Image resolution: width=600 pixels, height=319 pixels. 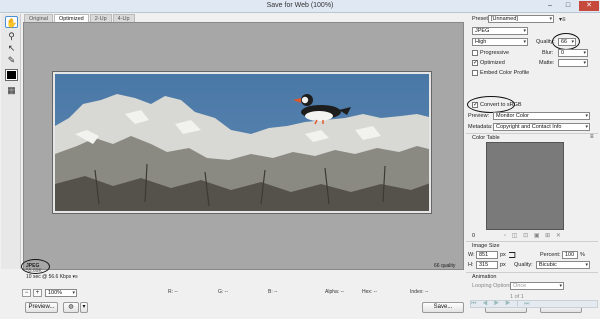 I want to click on zoom-tool-icon: ⚲, so click(x=11, y=36).